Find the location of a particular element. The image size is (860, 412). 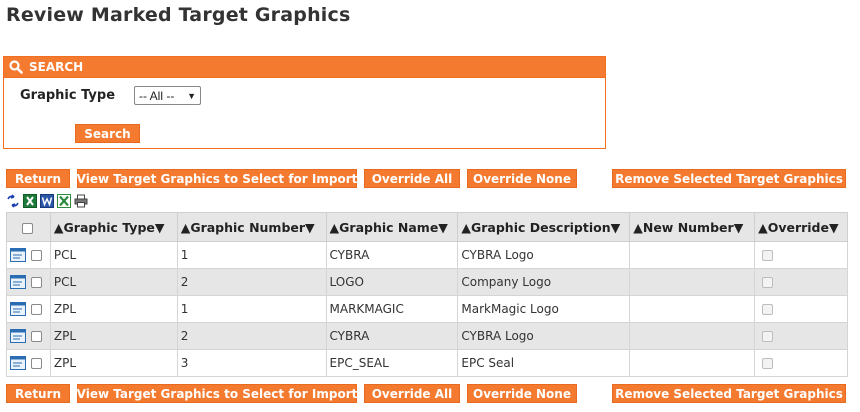

graphic-type-value: -- All -- is located at coordinates (157, 95).